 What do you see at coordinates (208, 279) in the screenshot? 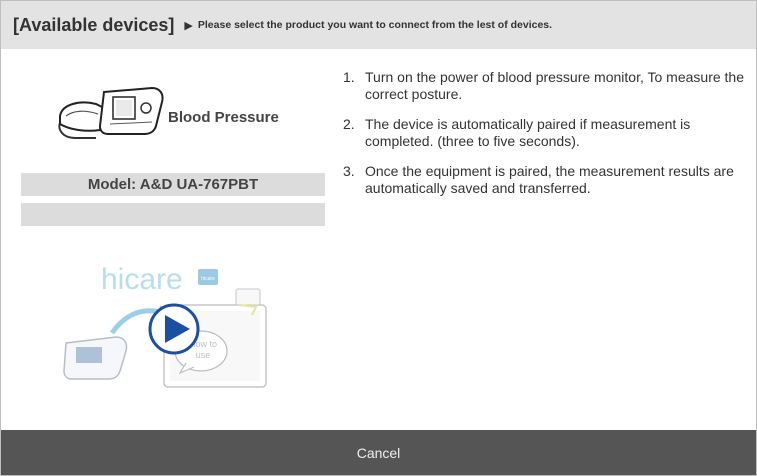
I see `svg-text: hicare` at bounding box center [208, 279].